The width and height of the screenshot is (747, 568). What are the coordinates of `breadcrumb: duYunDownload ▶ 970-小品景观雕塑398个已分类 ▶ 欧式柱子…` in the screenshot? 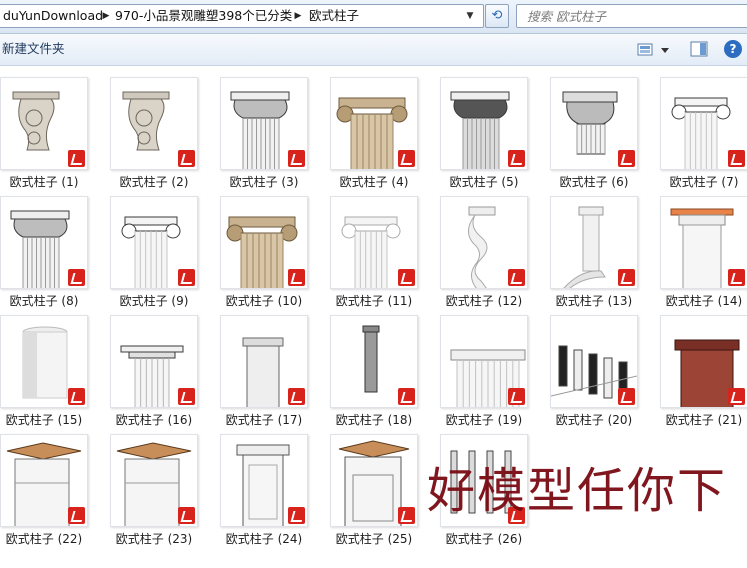 It's located at (242, 16).